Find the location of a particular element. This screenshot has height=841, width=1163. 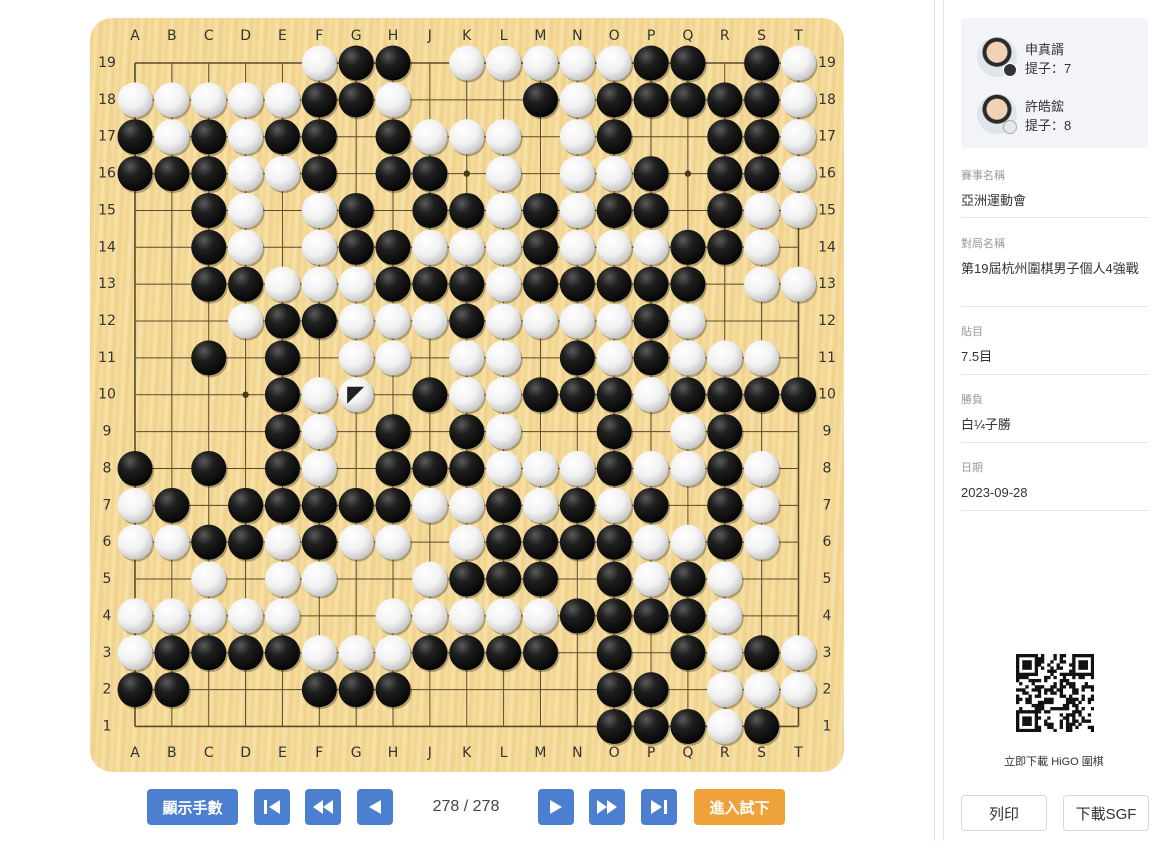

column-label: E is located at coordinates (282, 753).